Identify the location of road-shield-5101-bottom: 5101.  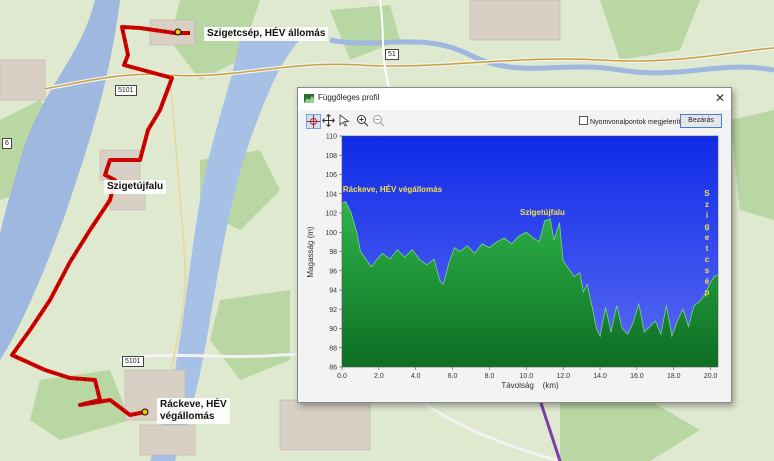
(133, 361).